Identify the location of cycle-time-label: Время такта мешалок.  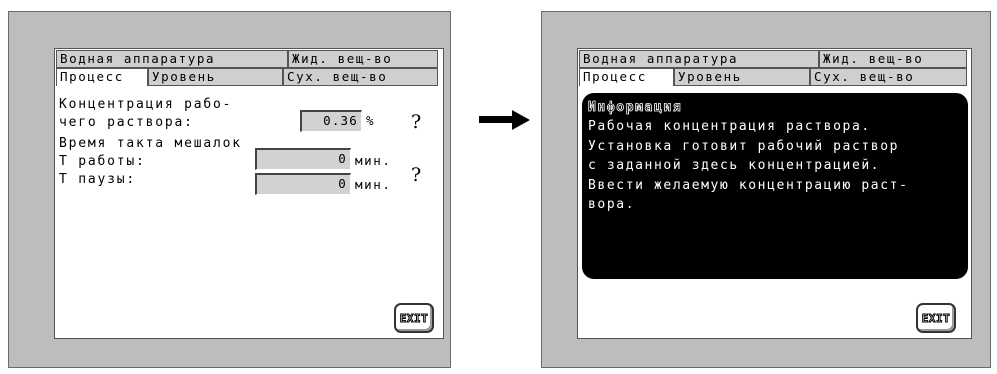
(150, 143).